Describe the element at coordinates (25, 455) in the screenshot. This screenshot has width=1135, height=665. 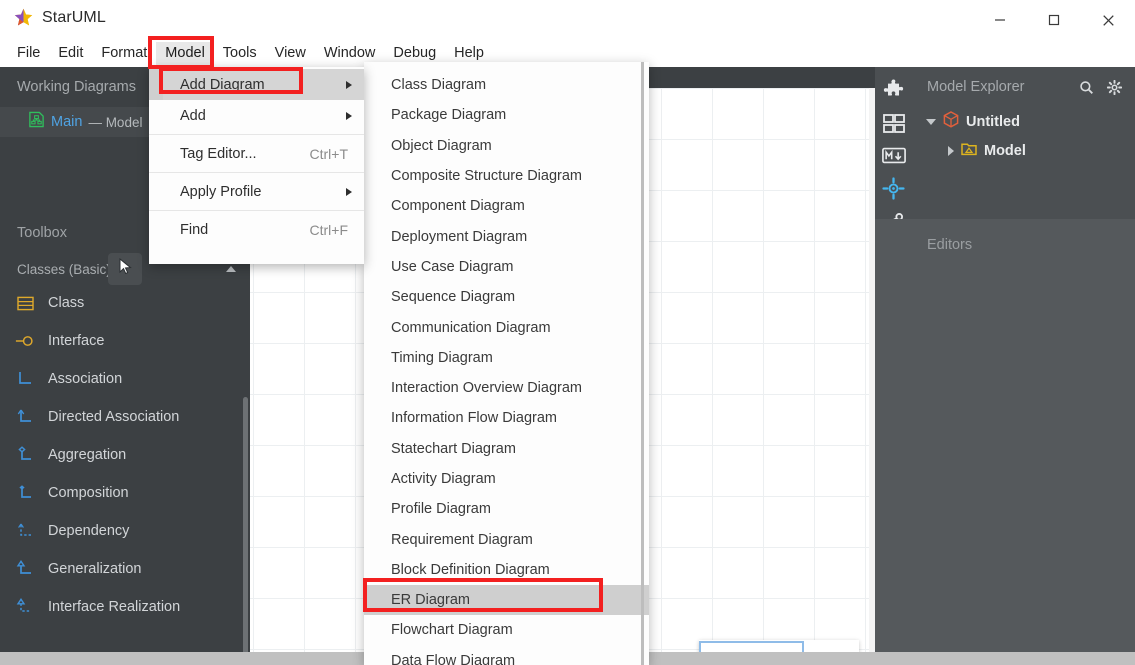
I see `aggregation-icon` at that location.